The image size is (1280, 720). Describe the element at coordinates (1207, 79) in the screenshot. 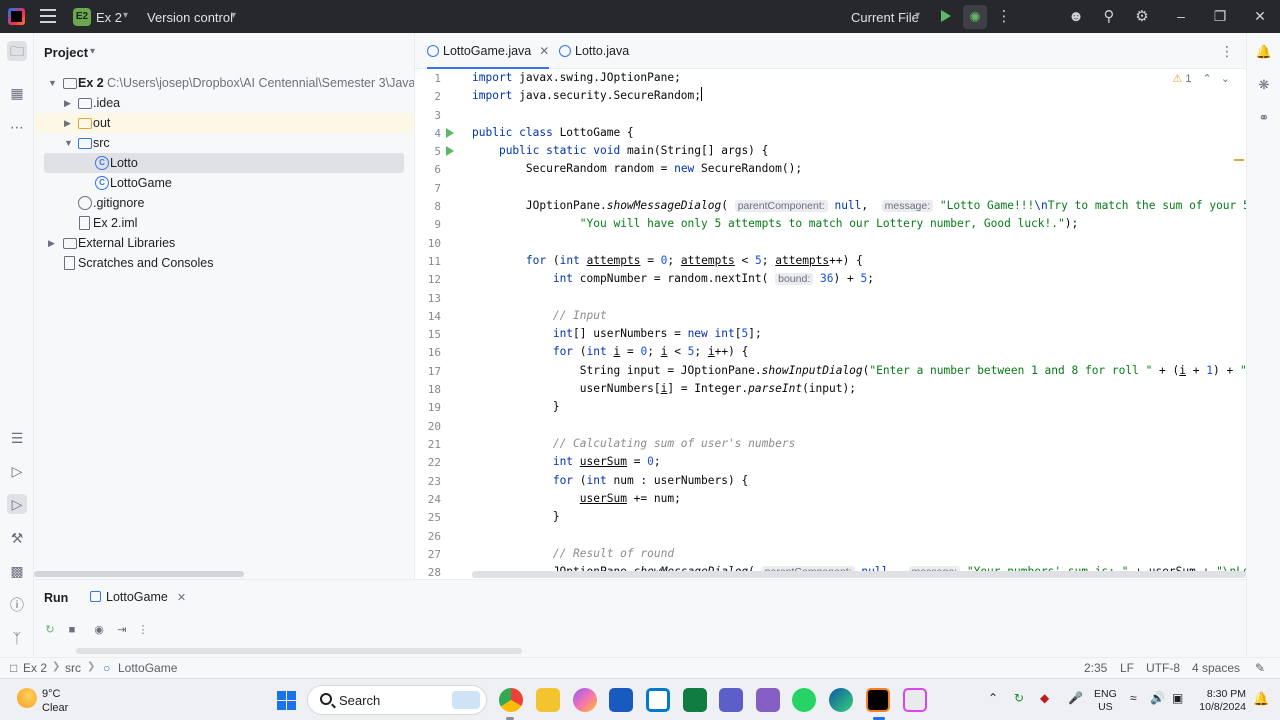

I see `chevron-up-icon: ⌃` at that location.